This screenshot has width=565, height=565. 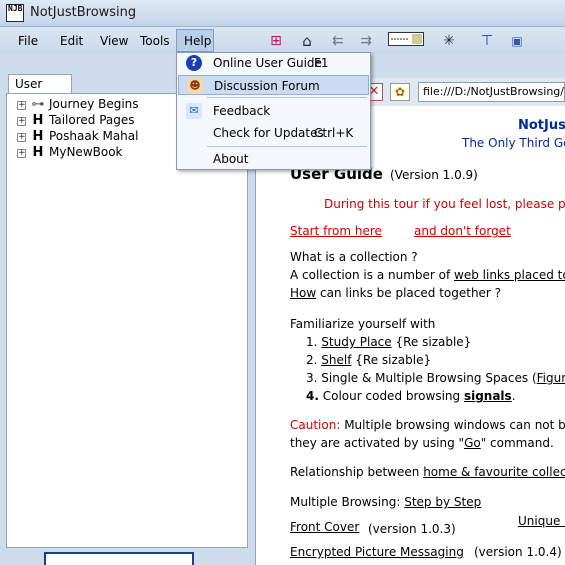 I want to click on menu-item-about: About, so click(x=273, y=159).